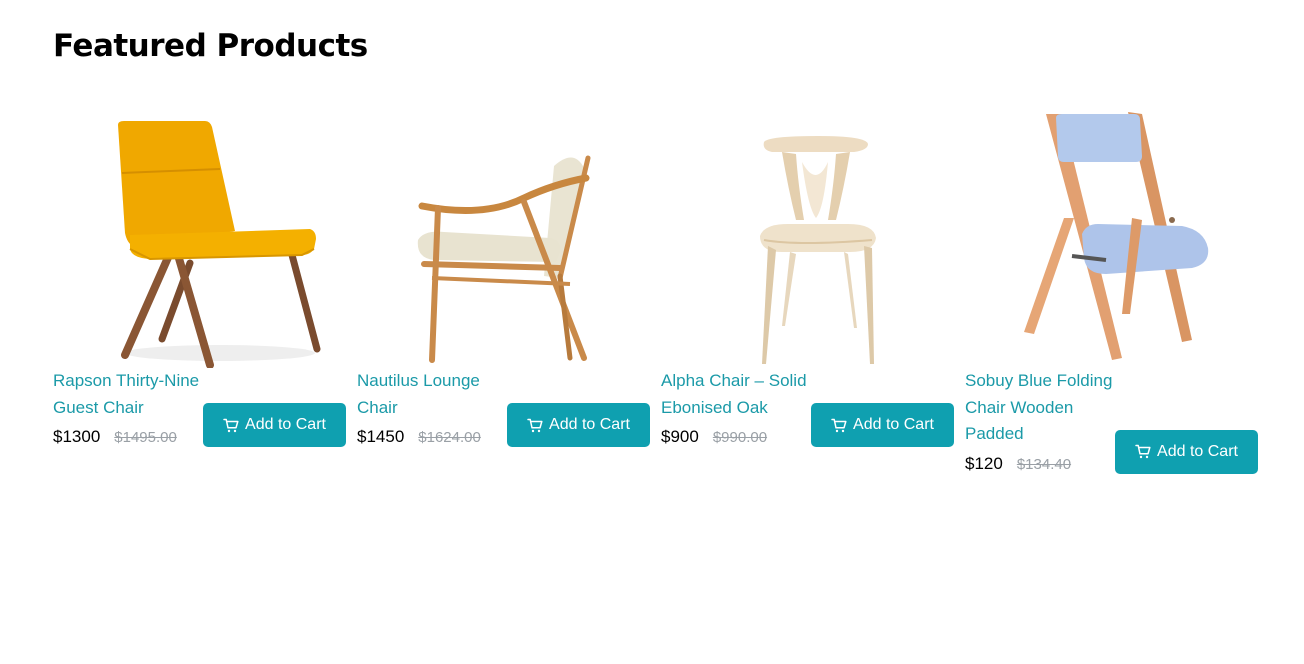 Image resolution: width=1304 pixels, height=664 pixels. I want to click on product-price: $1450, so click(381, 436).